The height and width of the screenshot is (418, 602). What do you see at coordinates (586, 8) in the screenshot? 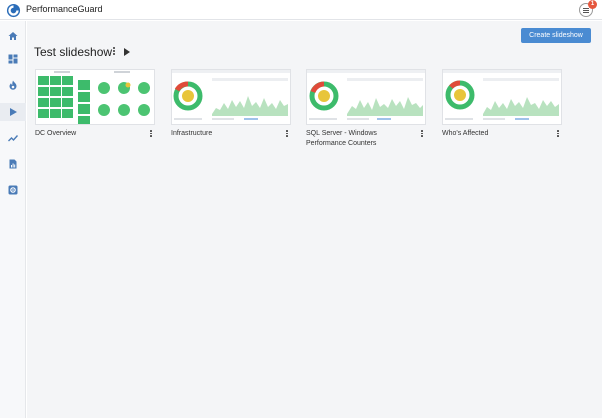
I see `hamburger-icon` at bounding box center [586, 8].